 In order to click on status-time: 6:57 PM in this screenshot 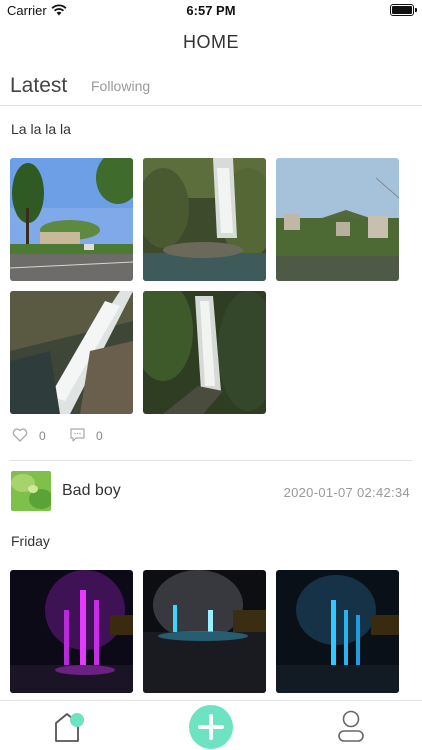, I will do `click(211, 10)`.